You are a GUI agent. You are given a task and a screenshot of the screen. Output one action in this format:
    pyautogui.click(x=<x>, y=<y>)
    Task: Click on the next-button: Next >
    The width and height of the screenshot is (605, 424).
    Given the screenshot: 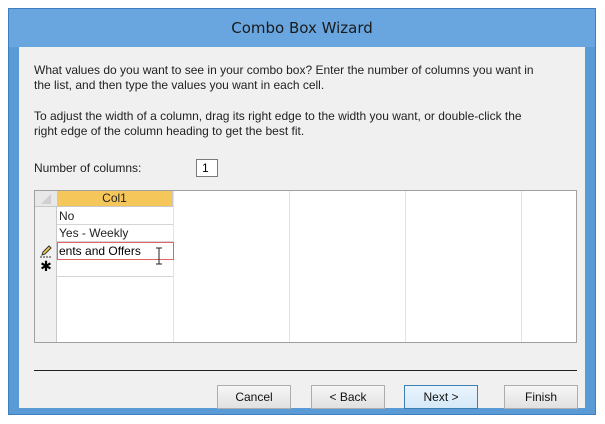 What is the action you would take?
    pyautogui.click(x=441, y=397)
    